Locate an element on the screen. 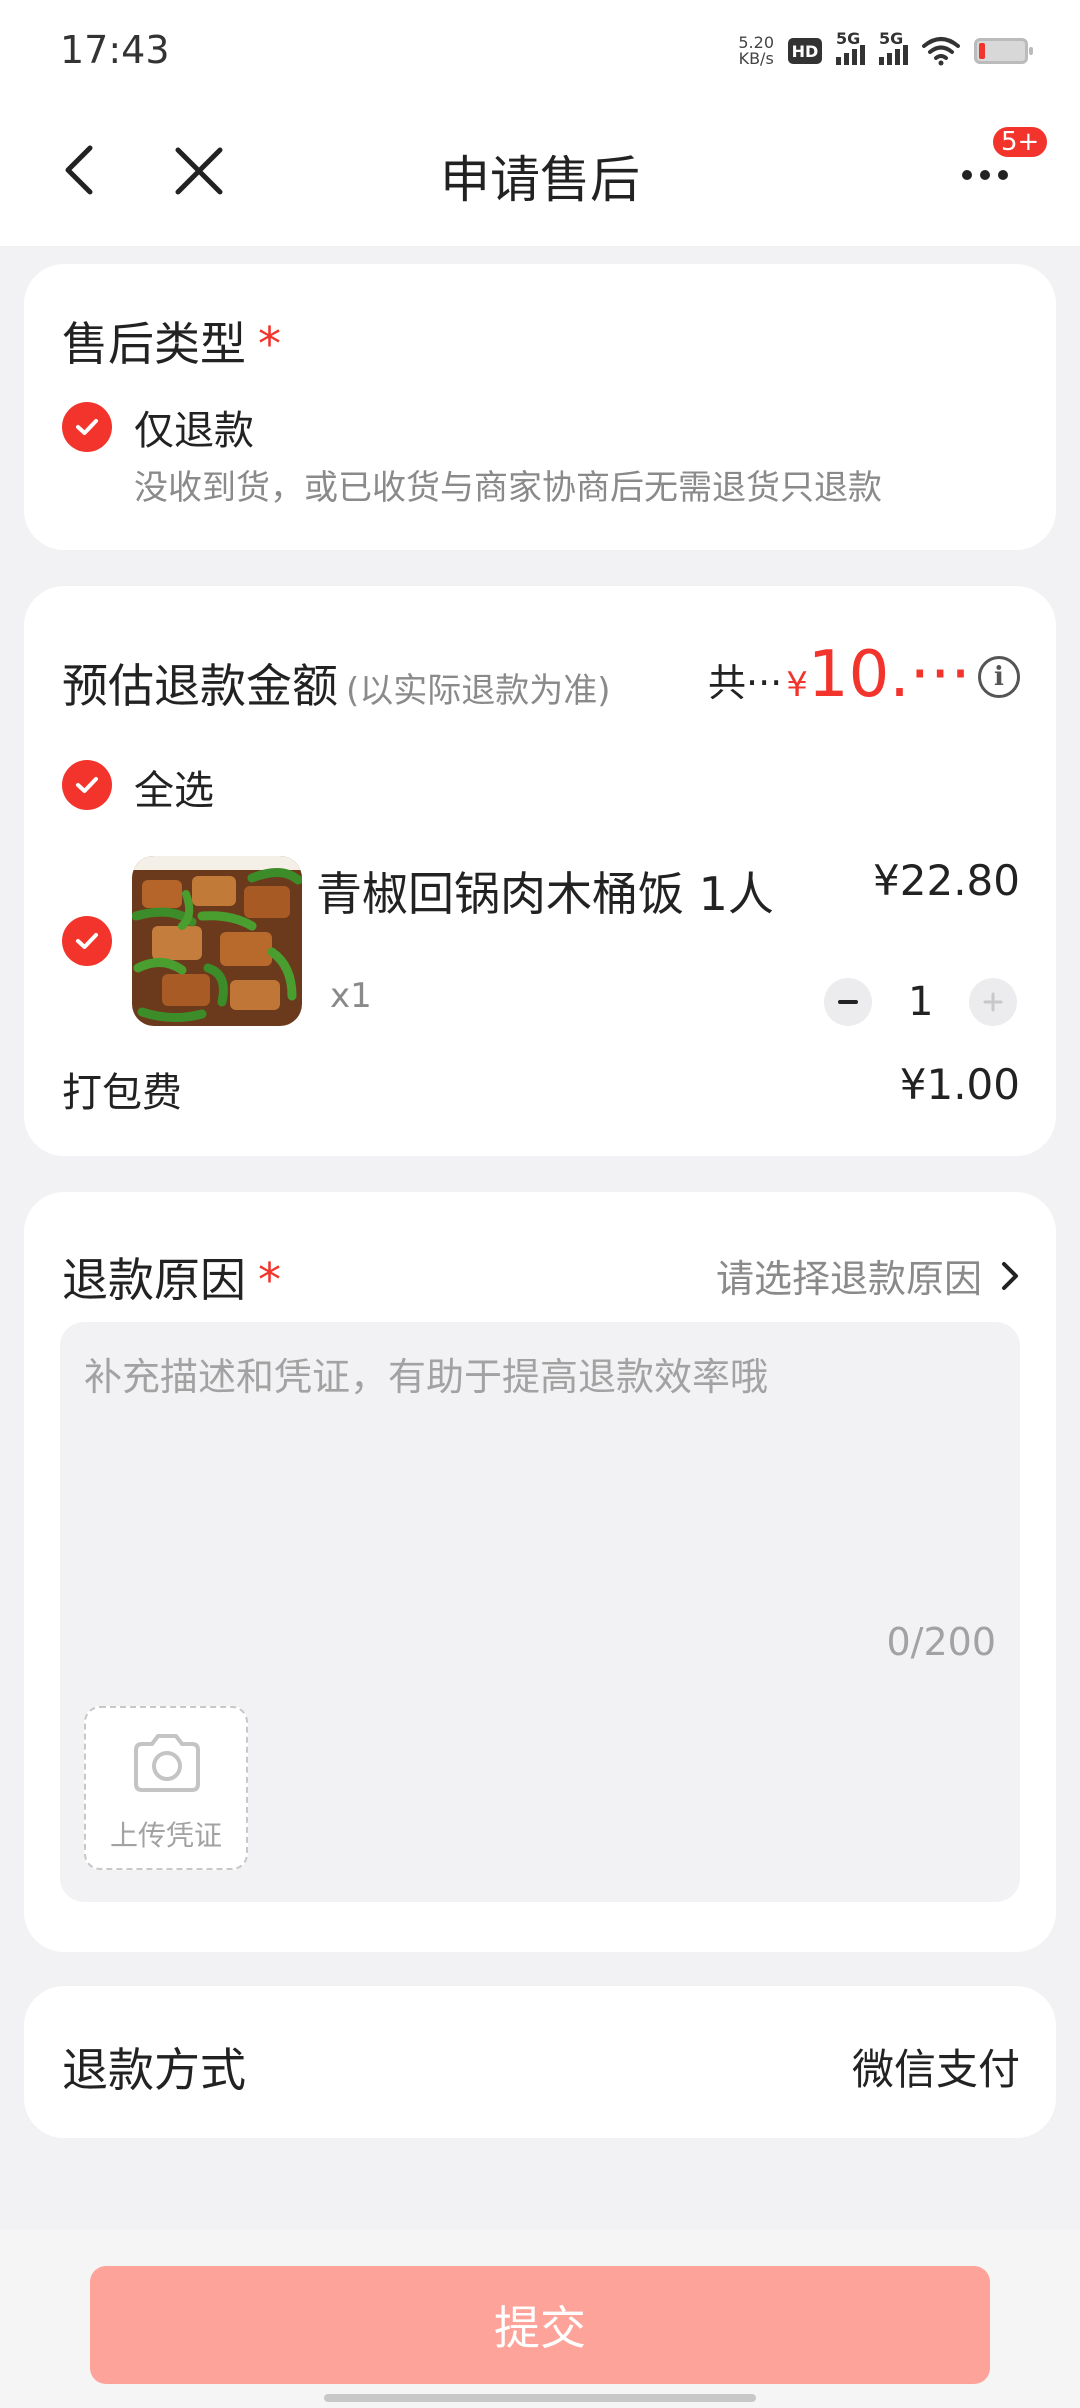 This screenshot has width=1080, height=2408. refund-method-value: 微信支付 is located at coordinates (935, 2069).